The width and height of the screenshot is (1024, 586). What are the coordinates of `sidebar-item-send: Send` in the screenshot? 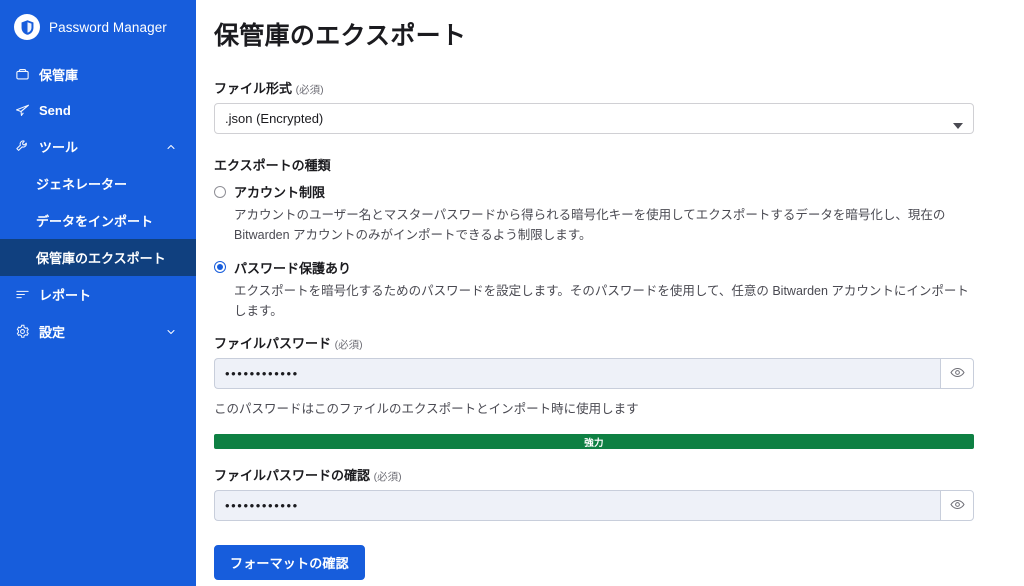 It's located at (98, 110).